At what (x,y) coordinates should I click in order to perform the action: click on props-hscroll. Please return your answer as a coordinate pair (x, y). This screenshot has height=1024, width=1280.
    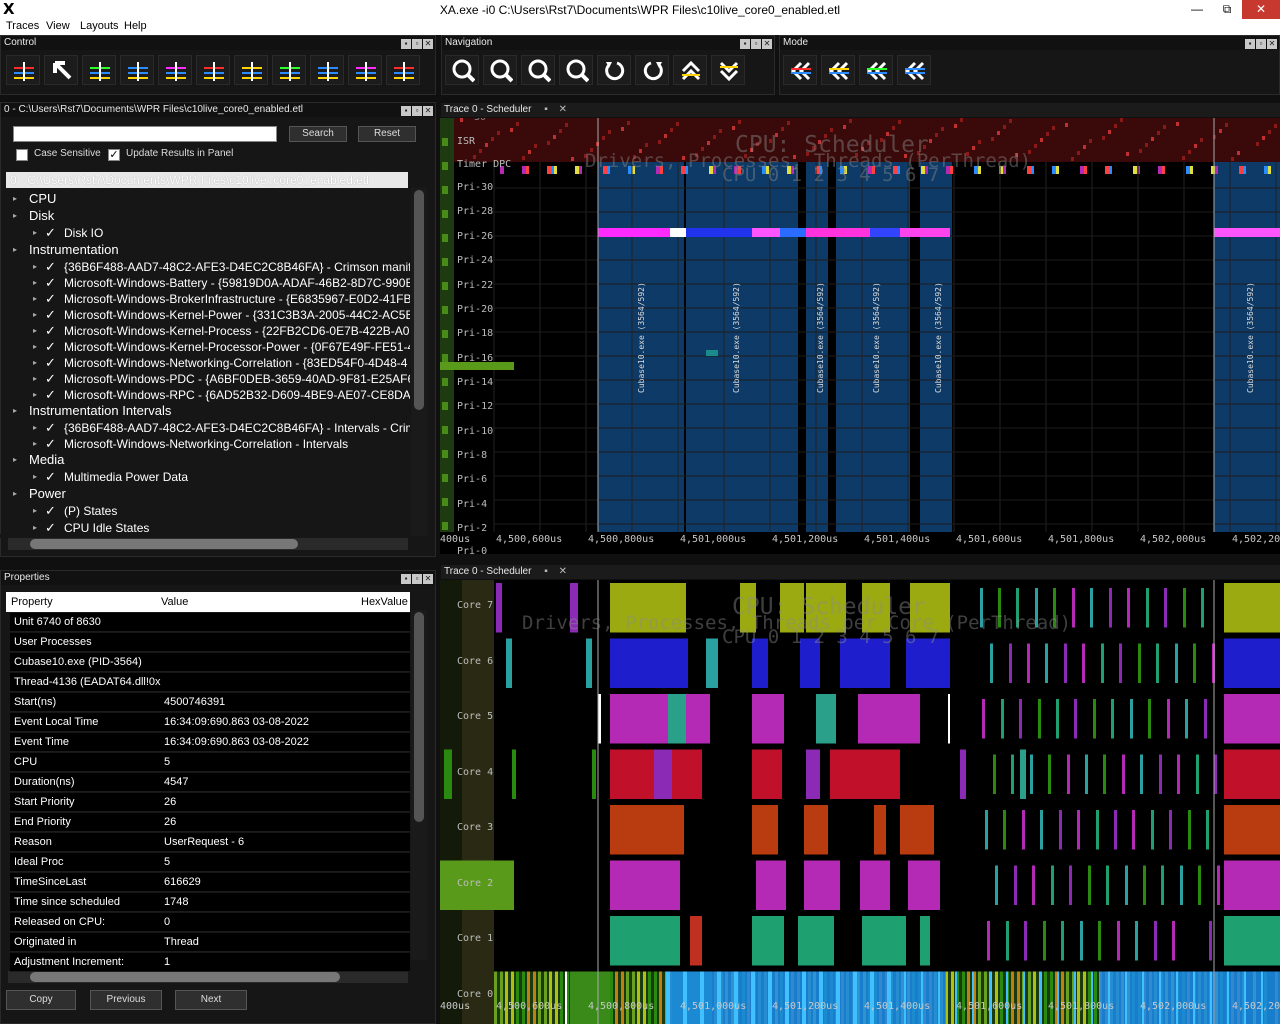
    Looking at the image, I should click on (208, 977).